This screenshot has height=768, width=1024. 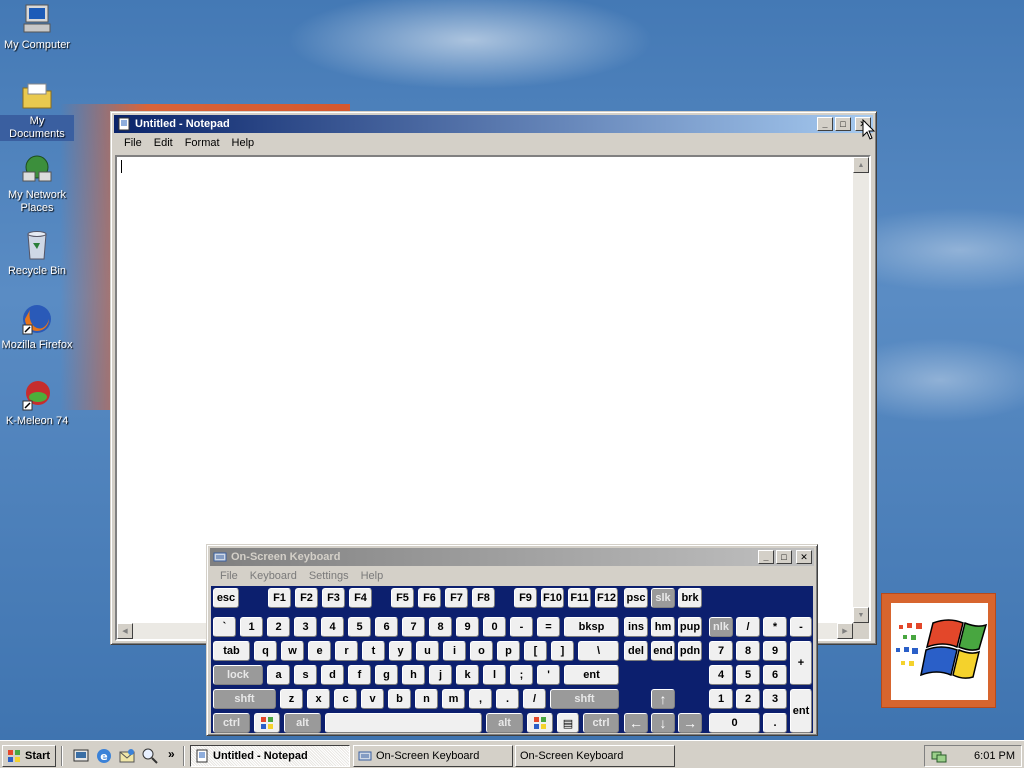 I want to click on scroll-right-button: ▶, so click(x=845, y=631).